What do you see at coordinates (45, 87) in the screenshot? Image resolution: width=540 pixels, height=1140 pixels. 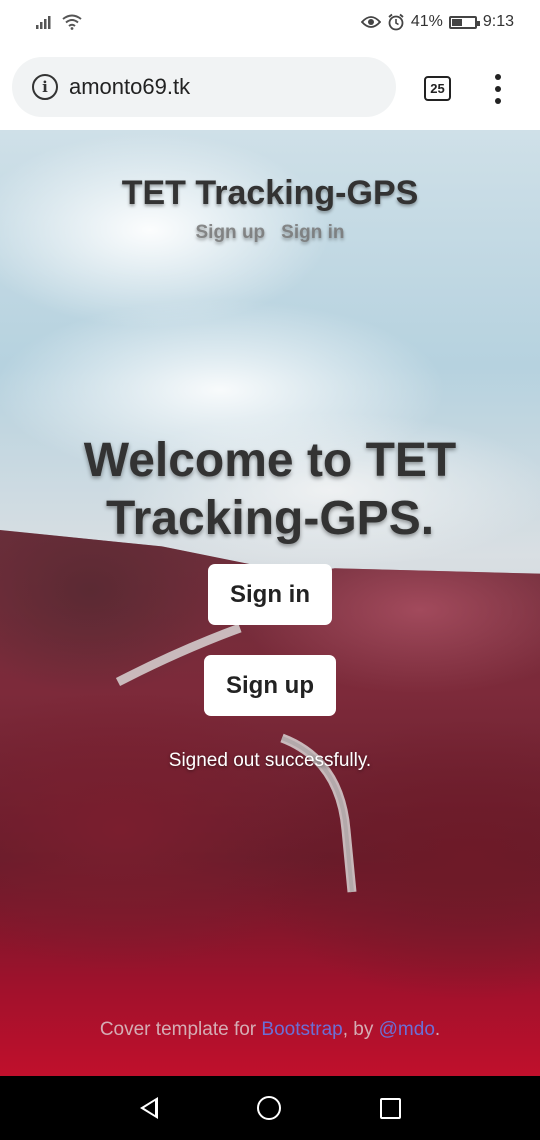 I see `info-icon: i` at bounding box center [45, 87].